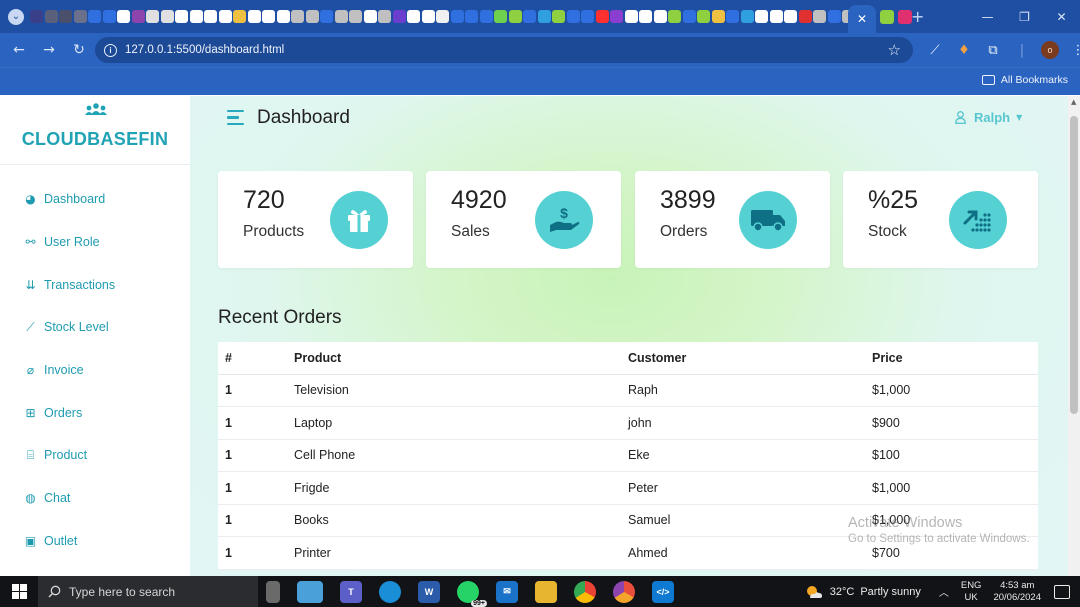 The image size is (1080, 607). What do you see at coordinates (1074, 50) in the screenshot?
I see `browser-menu-icon: ⋮` at bounding box center [1074, 50].